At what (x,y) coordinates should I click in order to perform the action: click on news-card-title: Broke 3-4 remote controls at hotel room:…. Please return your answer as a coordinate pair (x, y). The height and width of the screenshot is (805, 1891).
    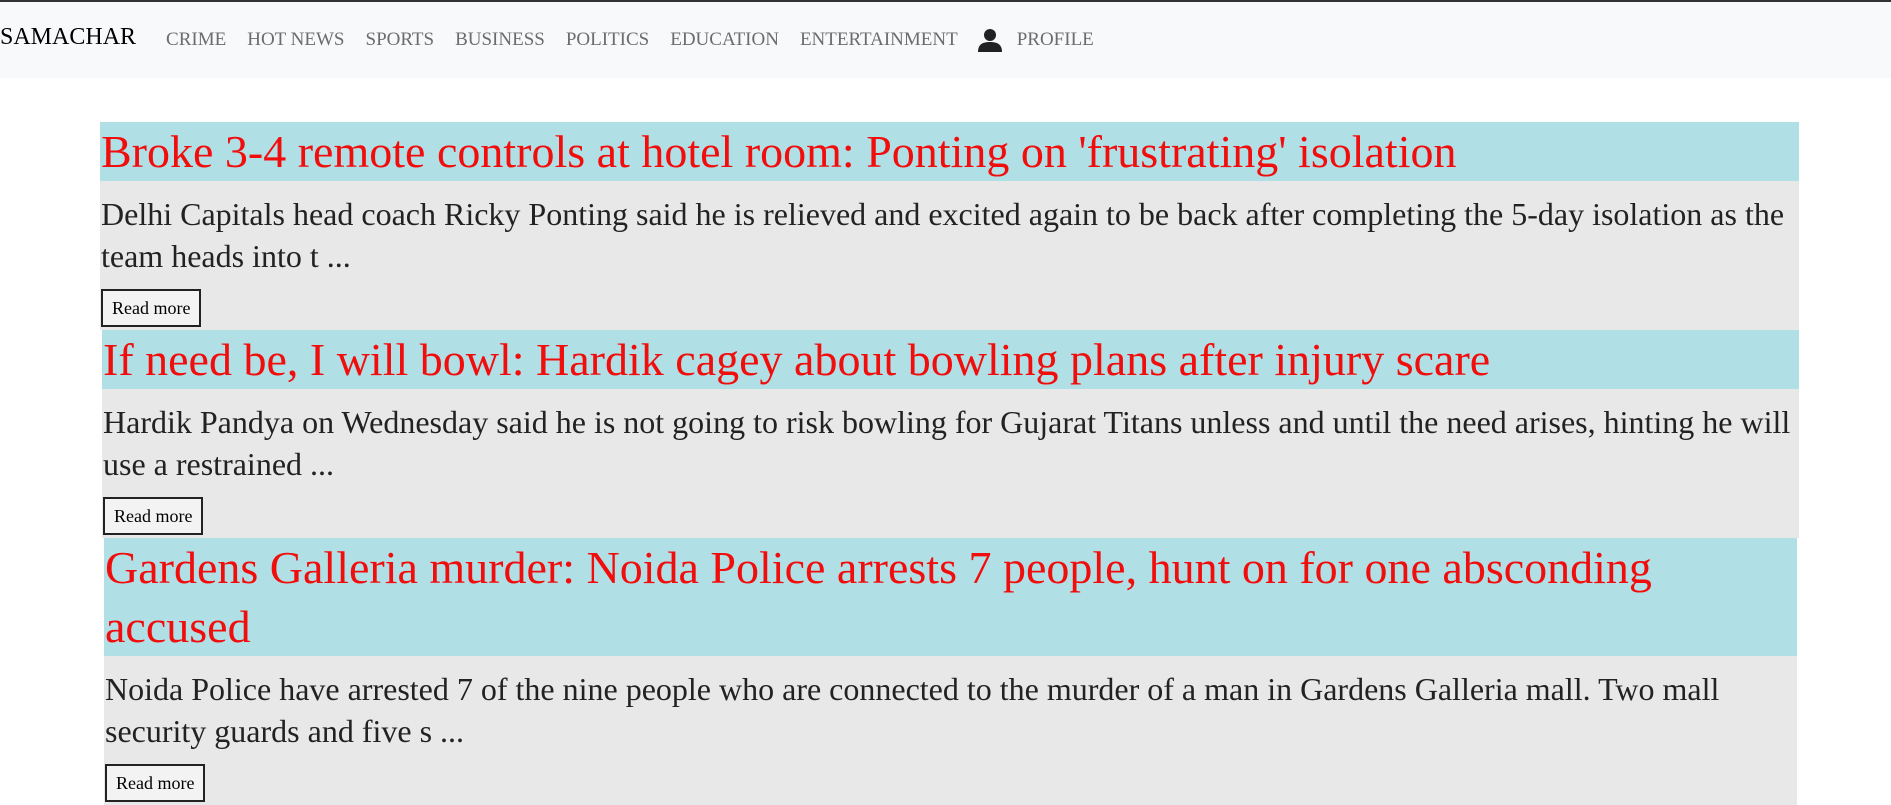
    Looking at the image, I should click on (949, 151).